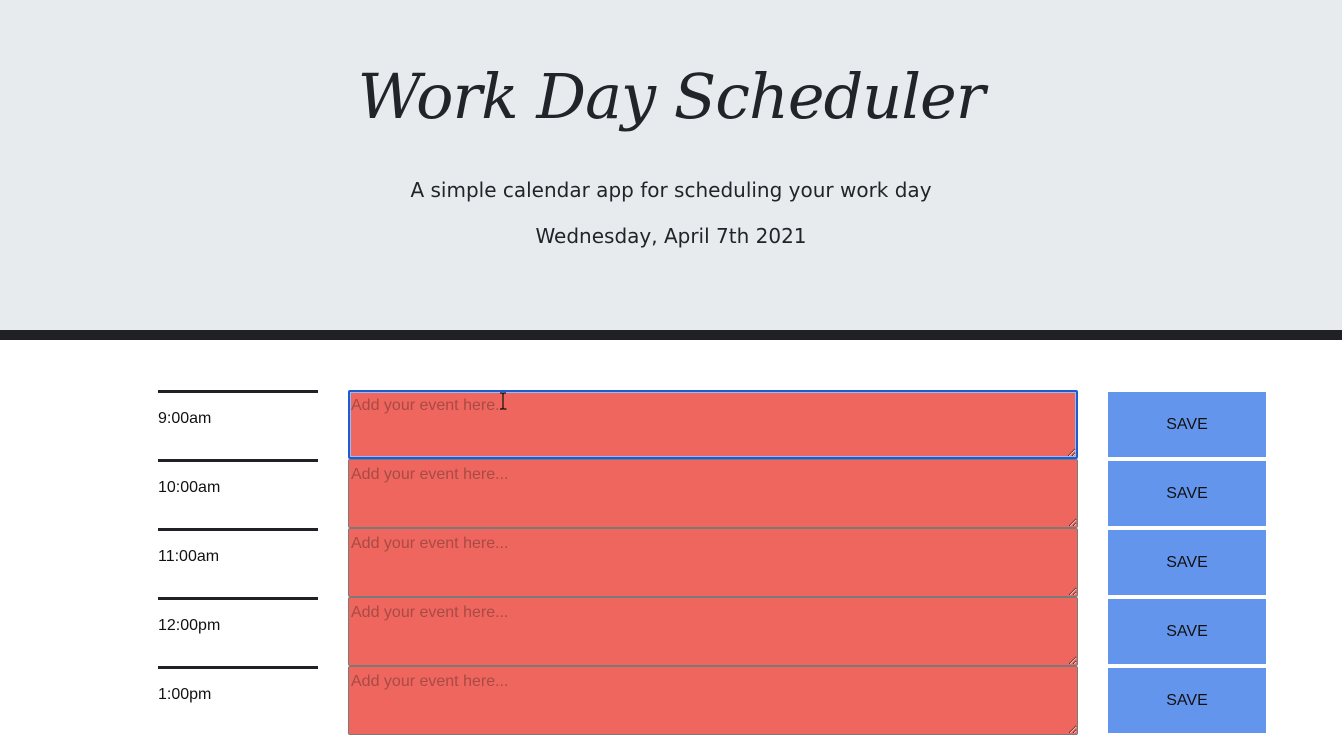 This screenshot has height=735, width=1342. I want to click on time-block-row: 12:00pm SAVE, so click(671, 631).